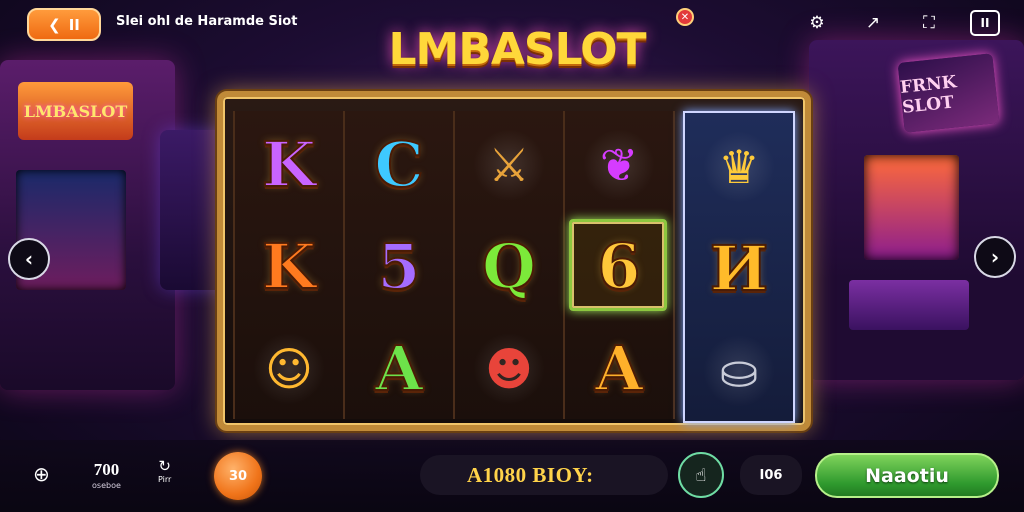  I want to click on green-a-symbol: A, so click(399, 368).